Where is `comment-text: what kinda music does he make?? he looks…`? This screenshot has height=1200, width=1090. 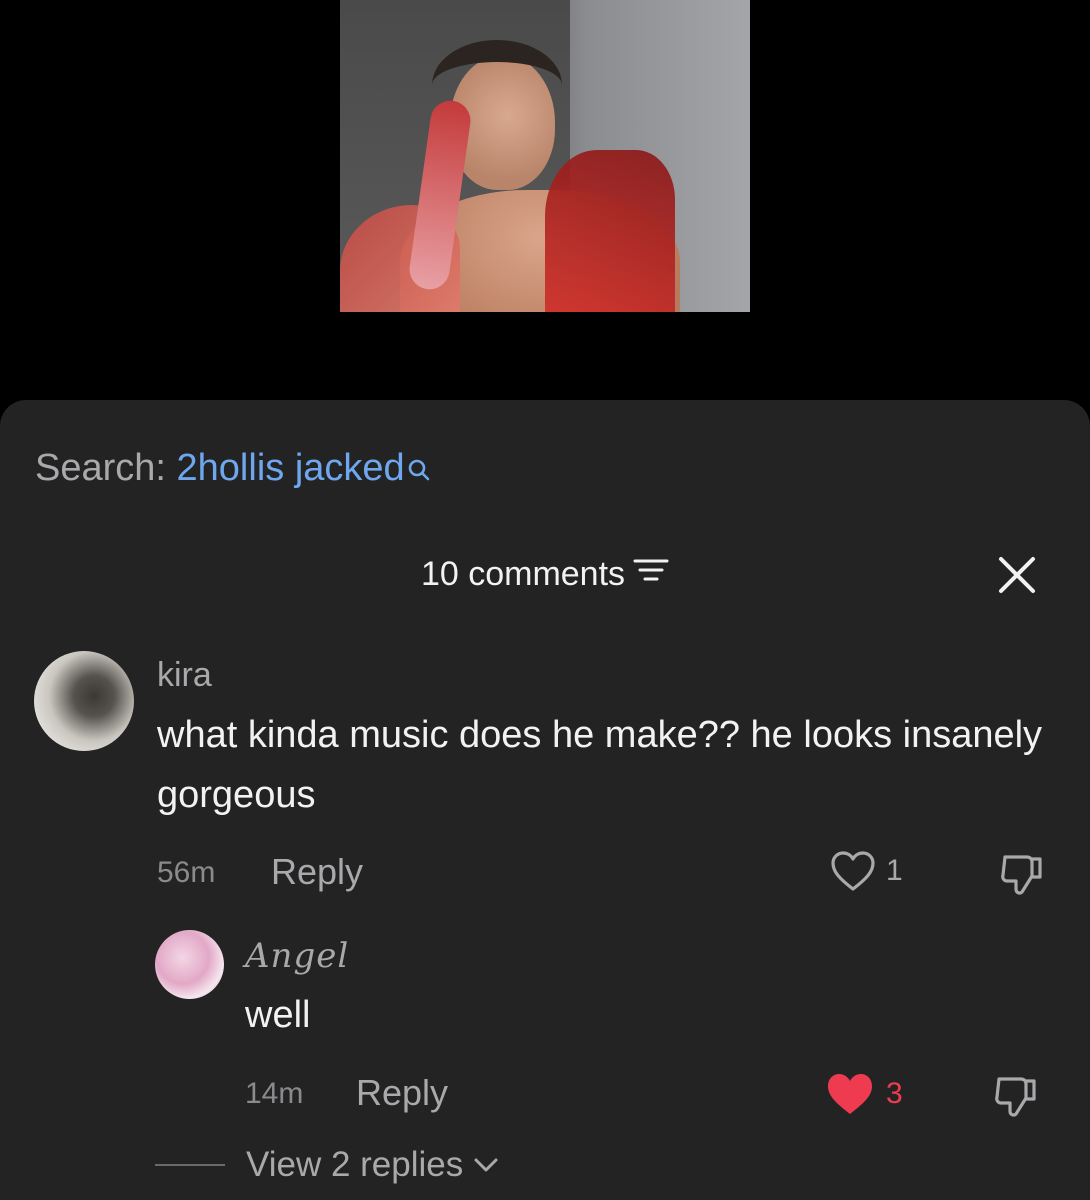 comment-text: what kinda music does he make?? he looks… is located at coordinates (600, 765).